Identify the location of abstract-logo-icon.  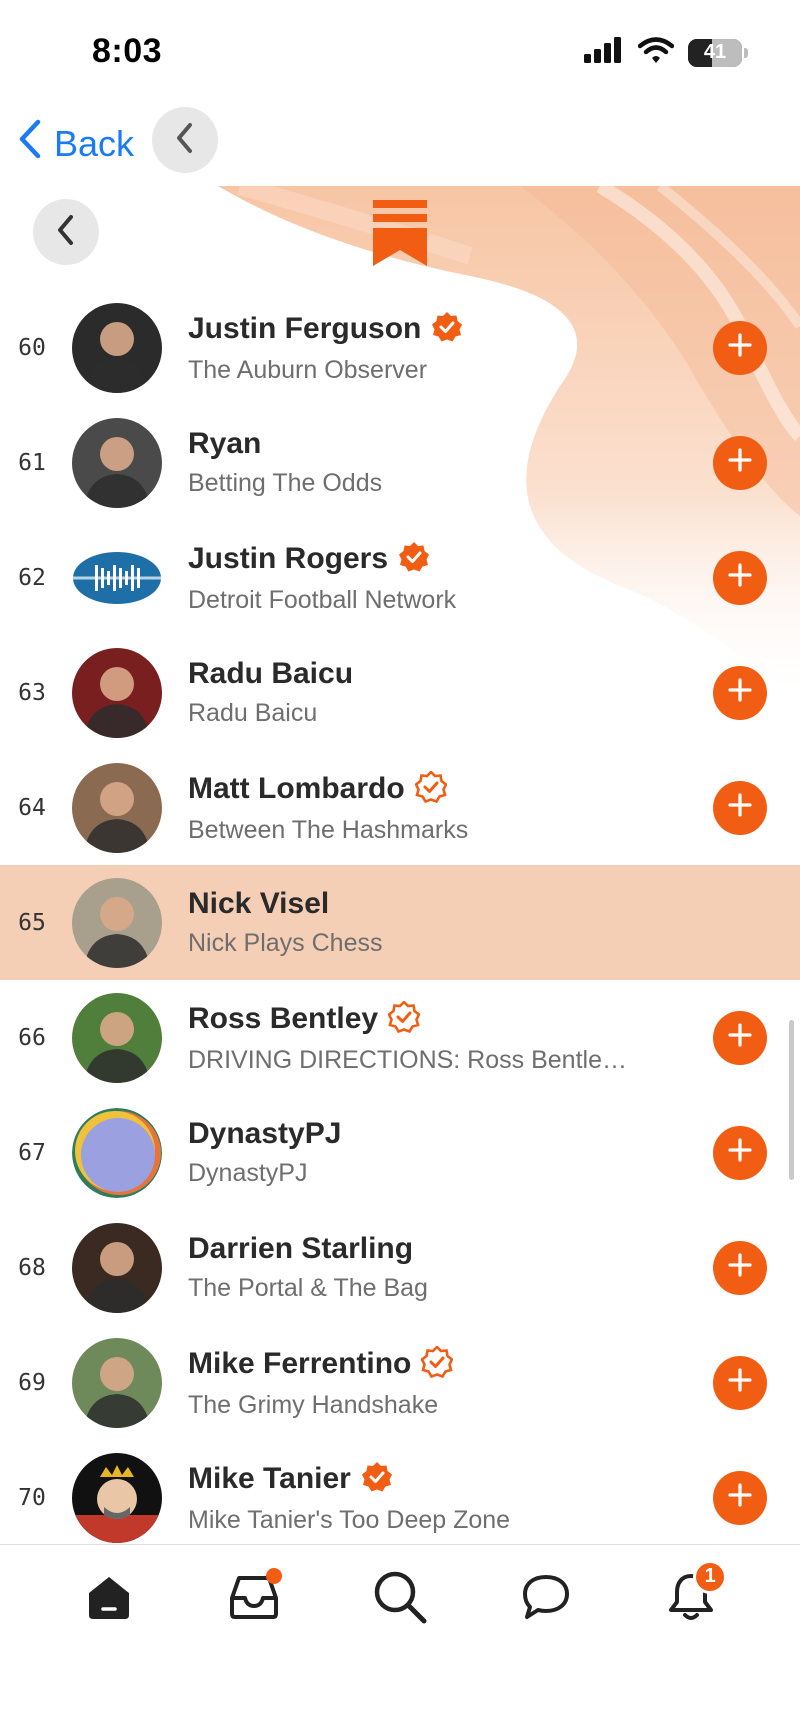
(117, 1152).